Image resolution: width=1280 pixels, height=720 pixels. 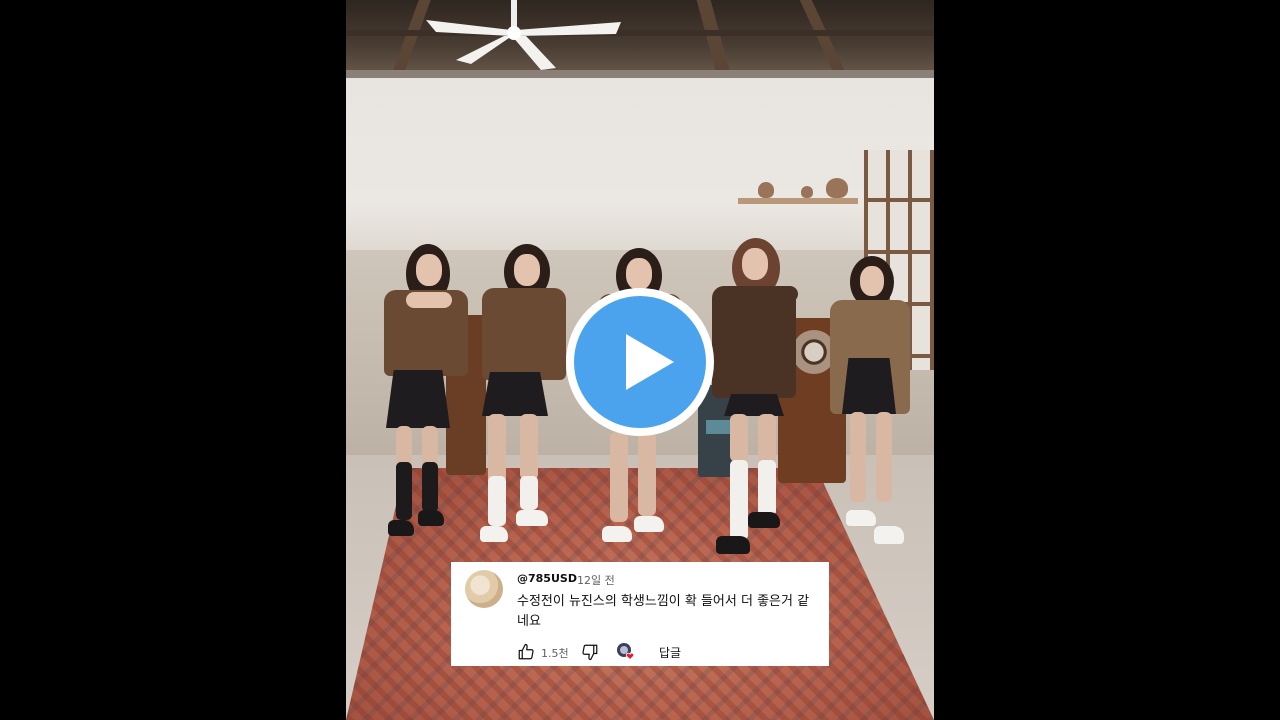 What do you see at coordinates (596, 580) in the screenshot?
I see `comment-time: 12일 전` at bounding box center [596, 580].